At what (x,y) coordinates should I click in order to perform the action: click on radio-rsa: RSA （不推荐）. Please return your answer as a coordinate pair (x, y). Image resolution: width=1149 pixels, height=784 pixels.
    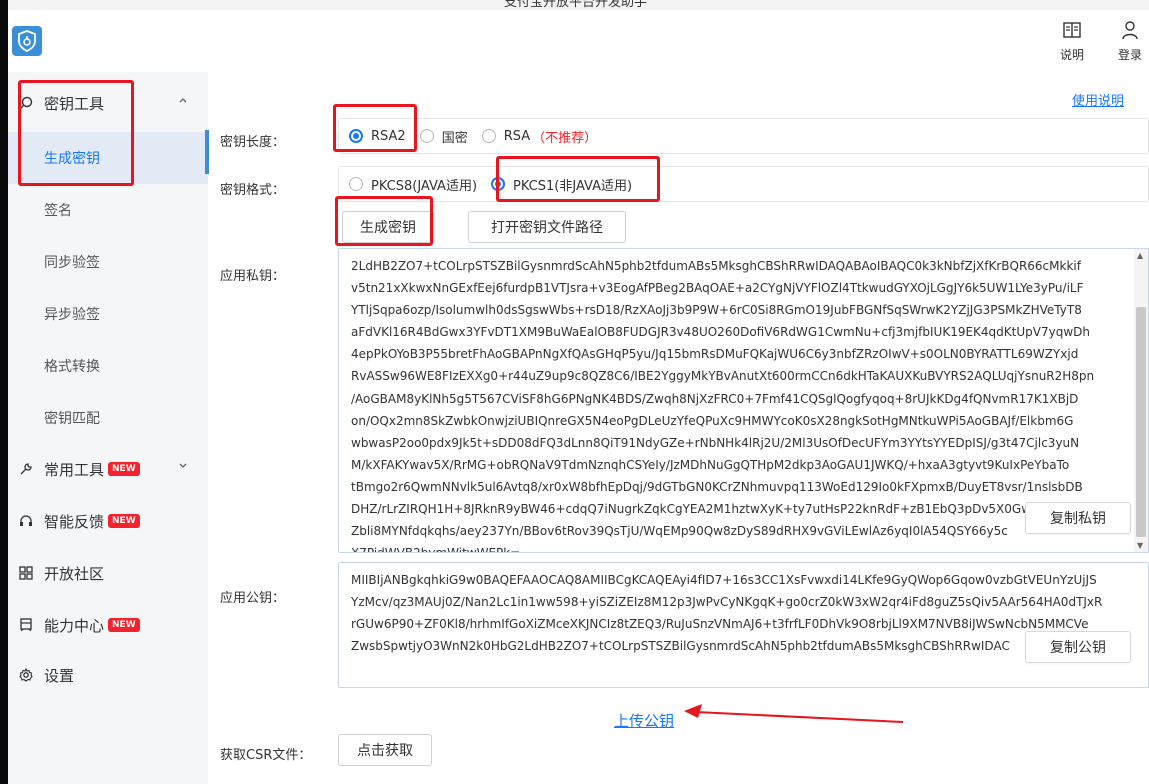
    Looking at the image, I should click on (539, 136).